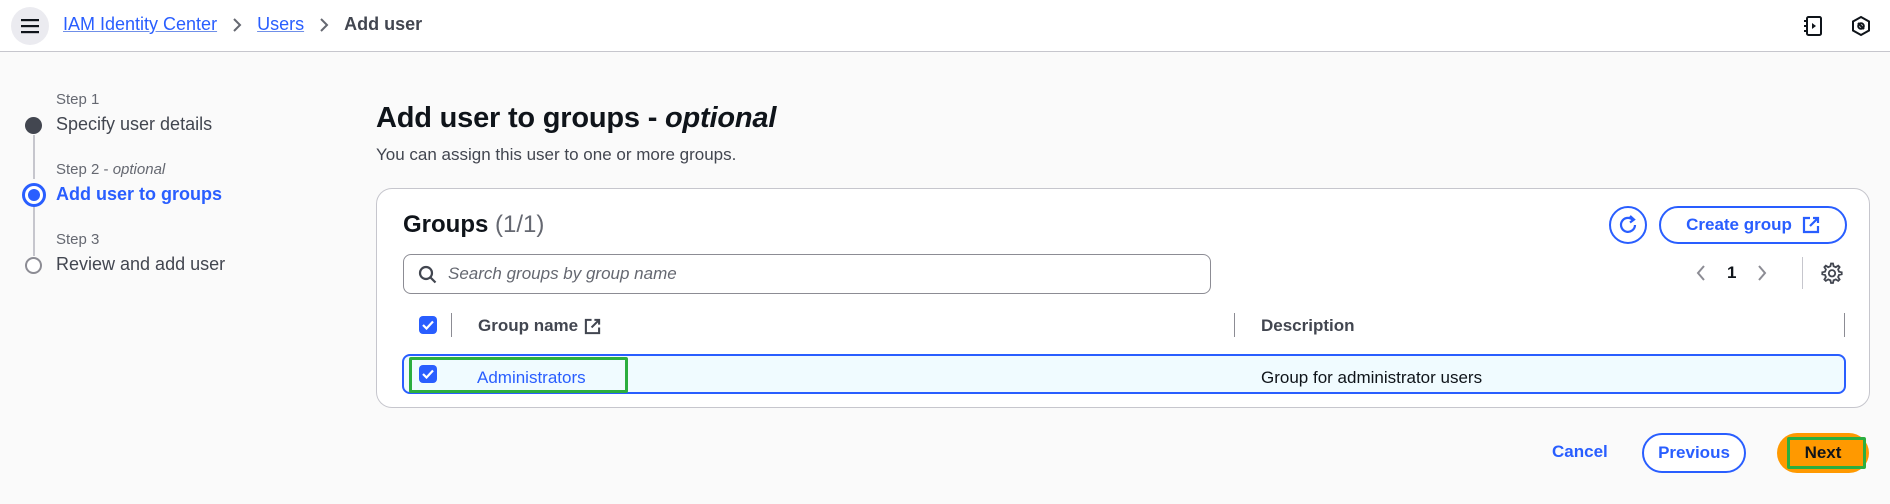 The width and height of the screenshot is (1890, 504). I want to click on search-groups-field, so click(807, 274).